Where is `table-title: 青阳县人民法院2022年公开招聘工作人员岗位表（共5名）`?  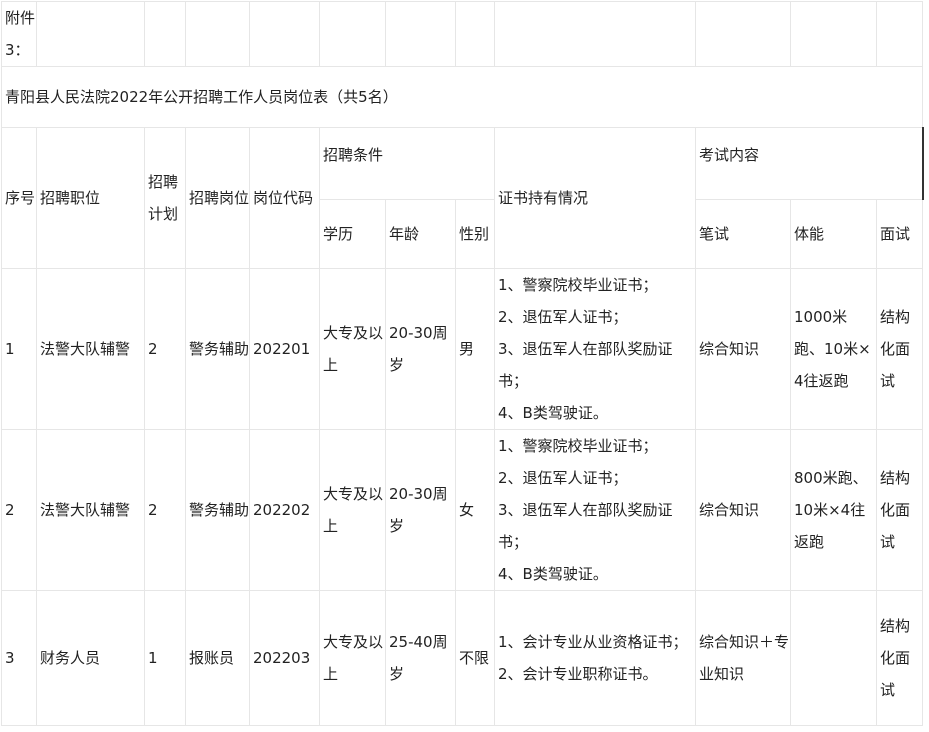
table-title: 青阳县人民法院2022年公开招聘工作人员岗位表（共5名） is located at coordinates (462, 97).